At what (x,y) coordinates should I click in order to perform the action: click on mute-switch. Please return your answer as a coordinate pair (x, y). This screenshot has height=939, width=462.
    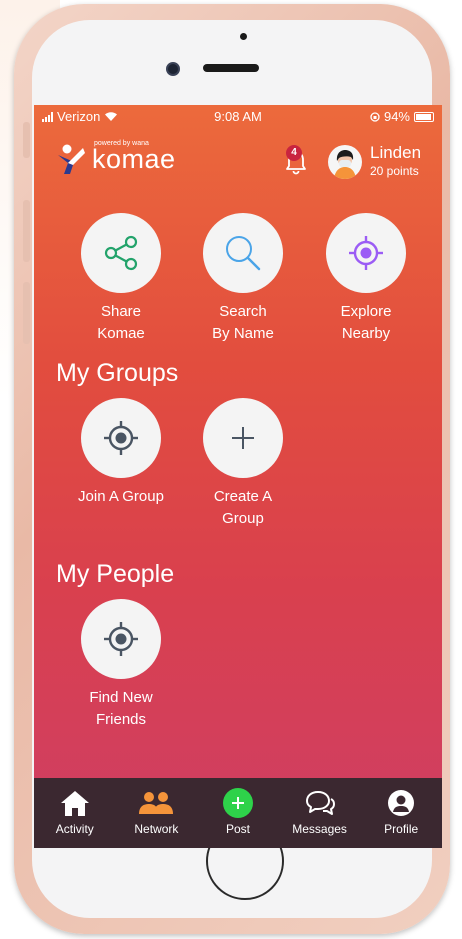
    Looking at the image, I should click on (26, 140).